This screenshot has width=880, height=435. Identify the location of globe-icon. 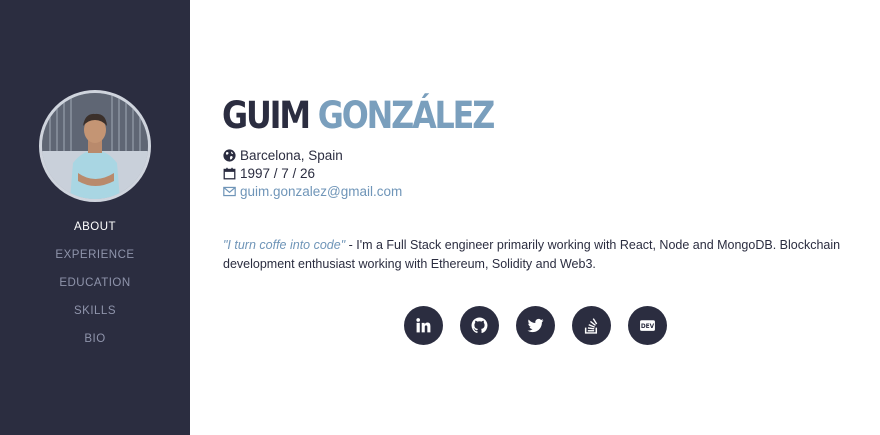
(229, 155).